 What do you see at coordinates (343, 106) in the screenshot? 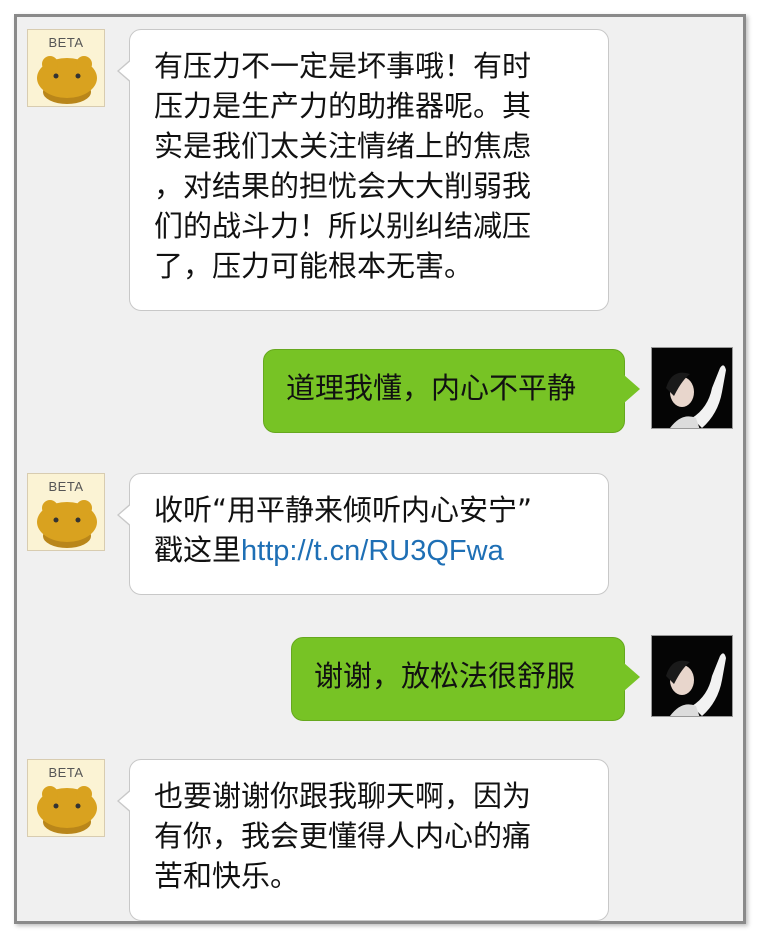
I see `message-line: 压力是生产力的助推器呢。其` at bounding box center [343, 106].